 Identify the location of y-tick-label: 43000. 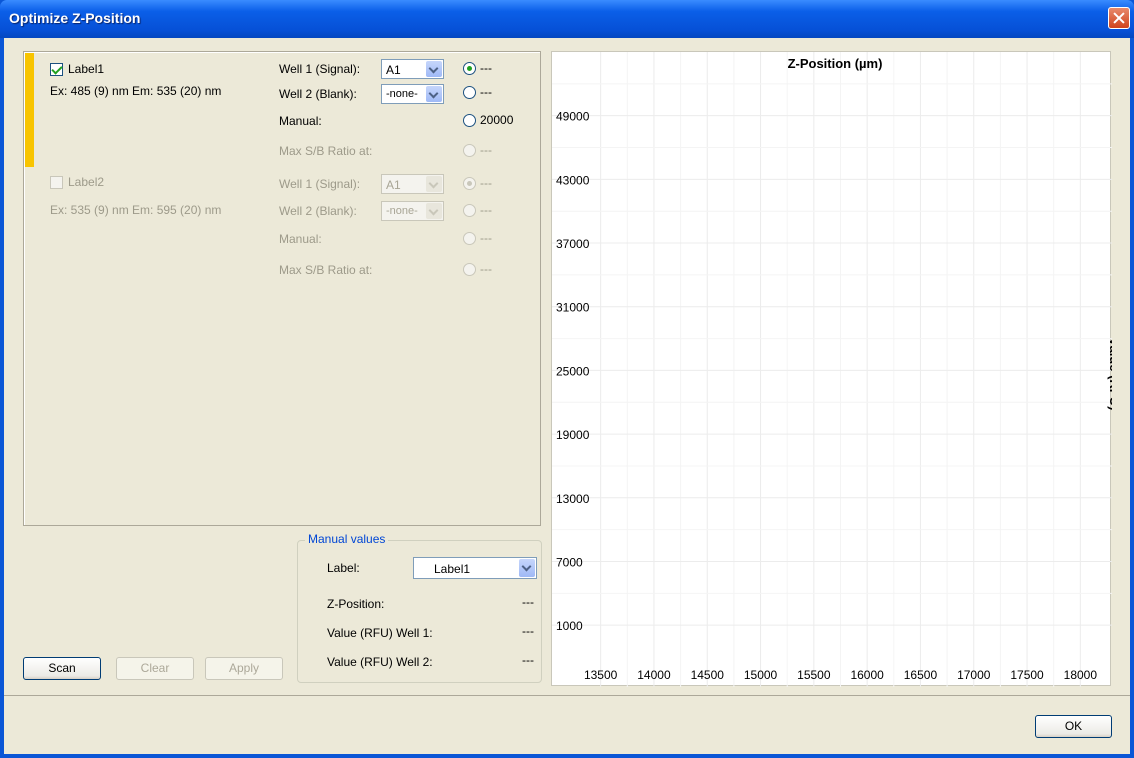
(573, 180).